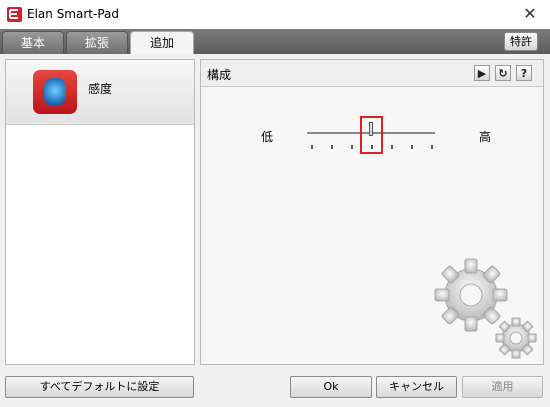  Describe the element at coordinates (521, 41) in the screenshot. I see `patent-button: 特許` at that location.